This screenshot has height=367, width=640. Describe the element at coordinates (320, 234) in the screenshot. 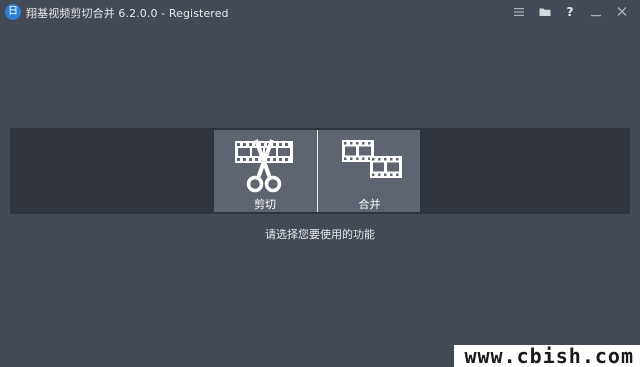

I see `function-prompt: 请选择您要使用的功能` at that location.